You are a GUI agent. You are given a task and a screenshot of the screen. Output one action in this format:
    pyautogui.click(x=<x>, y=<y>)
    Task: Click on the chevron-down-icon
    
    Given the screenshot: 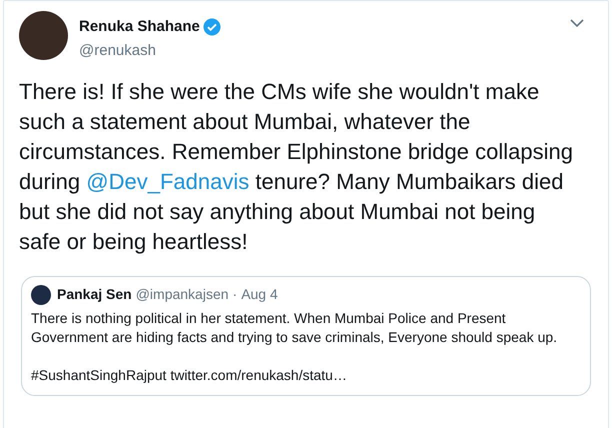 What is the action you would take?
    pyautogui.click(x=577, y=23)
    